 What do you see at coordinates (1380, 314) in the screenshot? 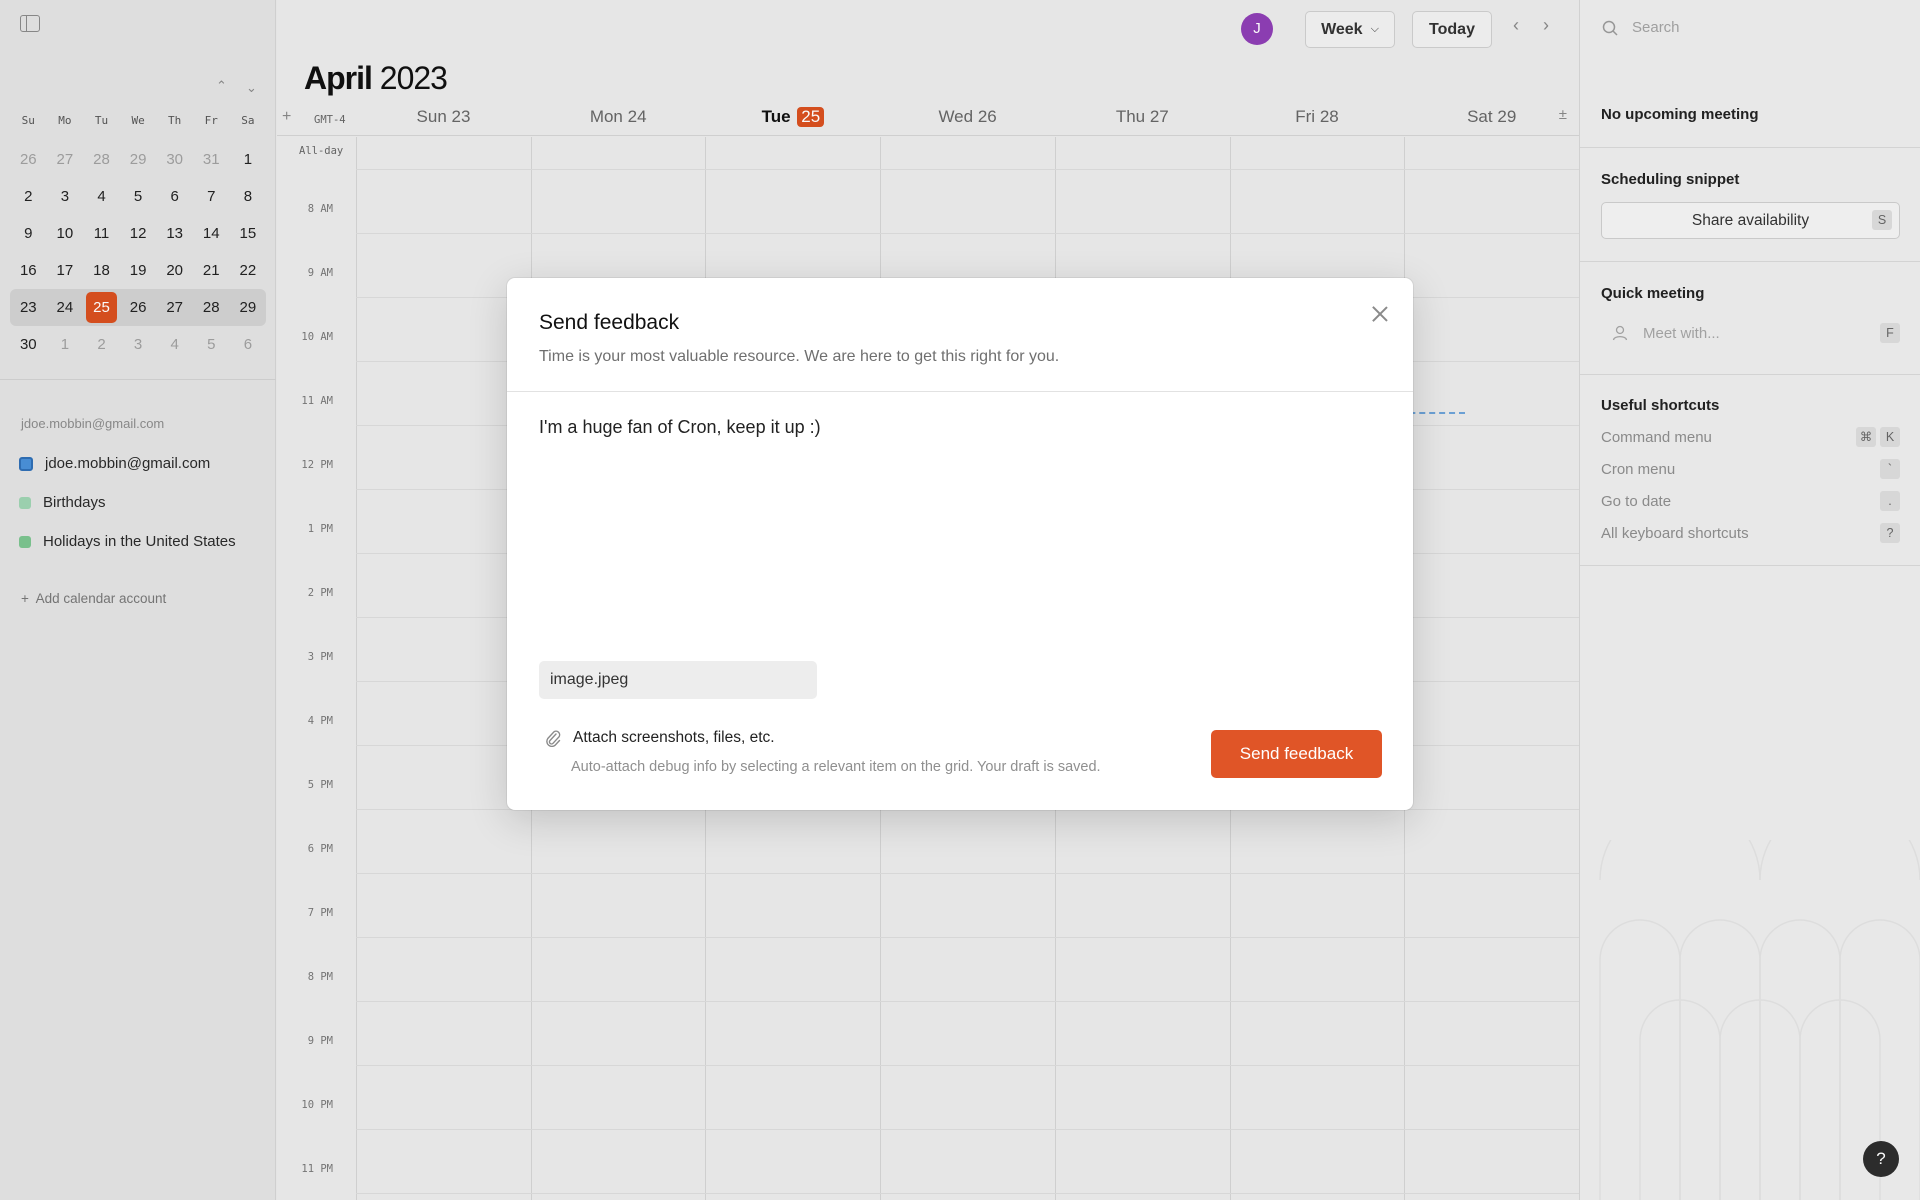
I see `close-icon` at bounding box center [1380, 314].